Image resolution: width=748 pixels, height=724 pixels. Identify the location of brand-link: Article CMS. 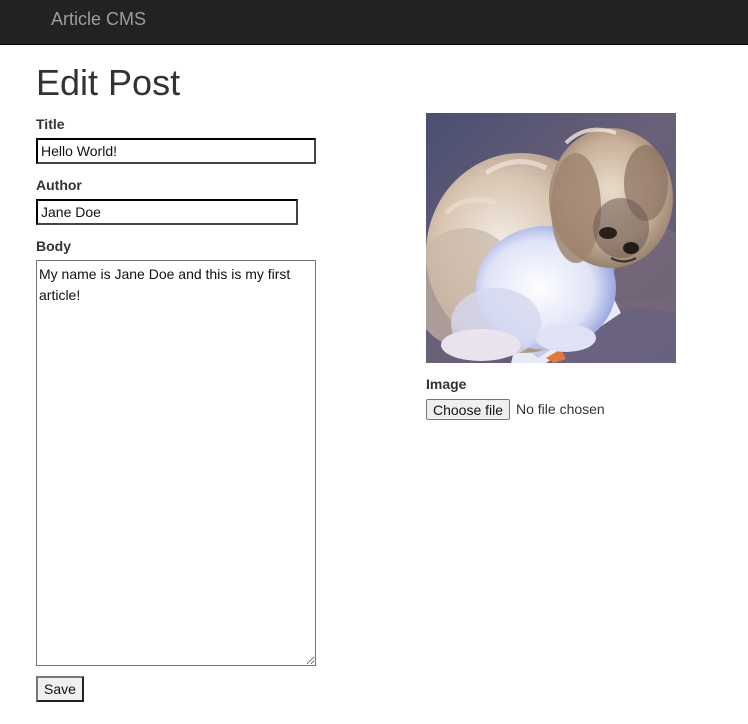
(98, 19).